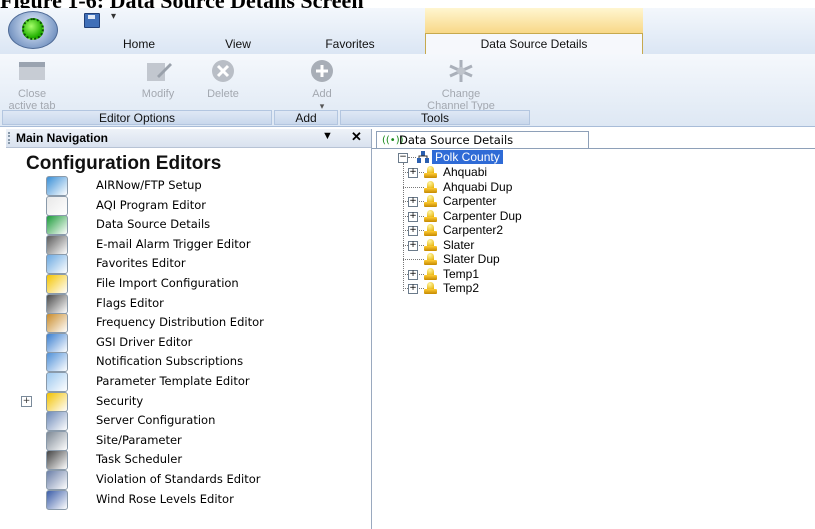 This screenshot has height=529, width=815. What do you see at coordinates (322, 94) in the screenshot?
I see `add-label: Add` at bounding box center [322, 94].